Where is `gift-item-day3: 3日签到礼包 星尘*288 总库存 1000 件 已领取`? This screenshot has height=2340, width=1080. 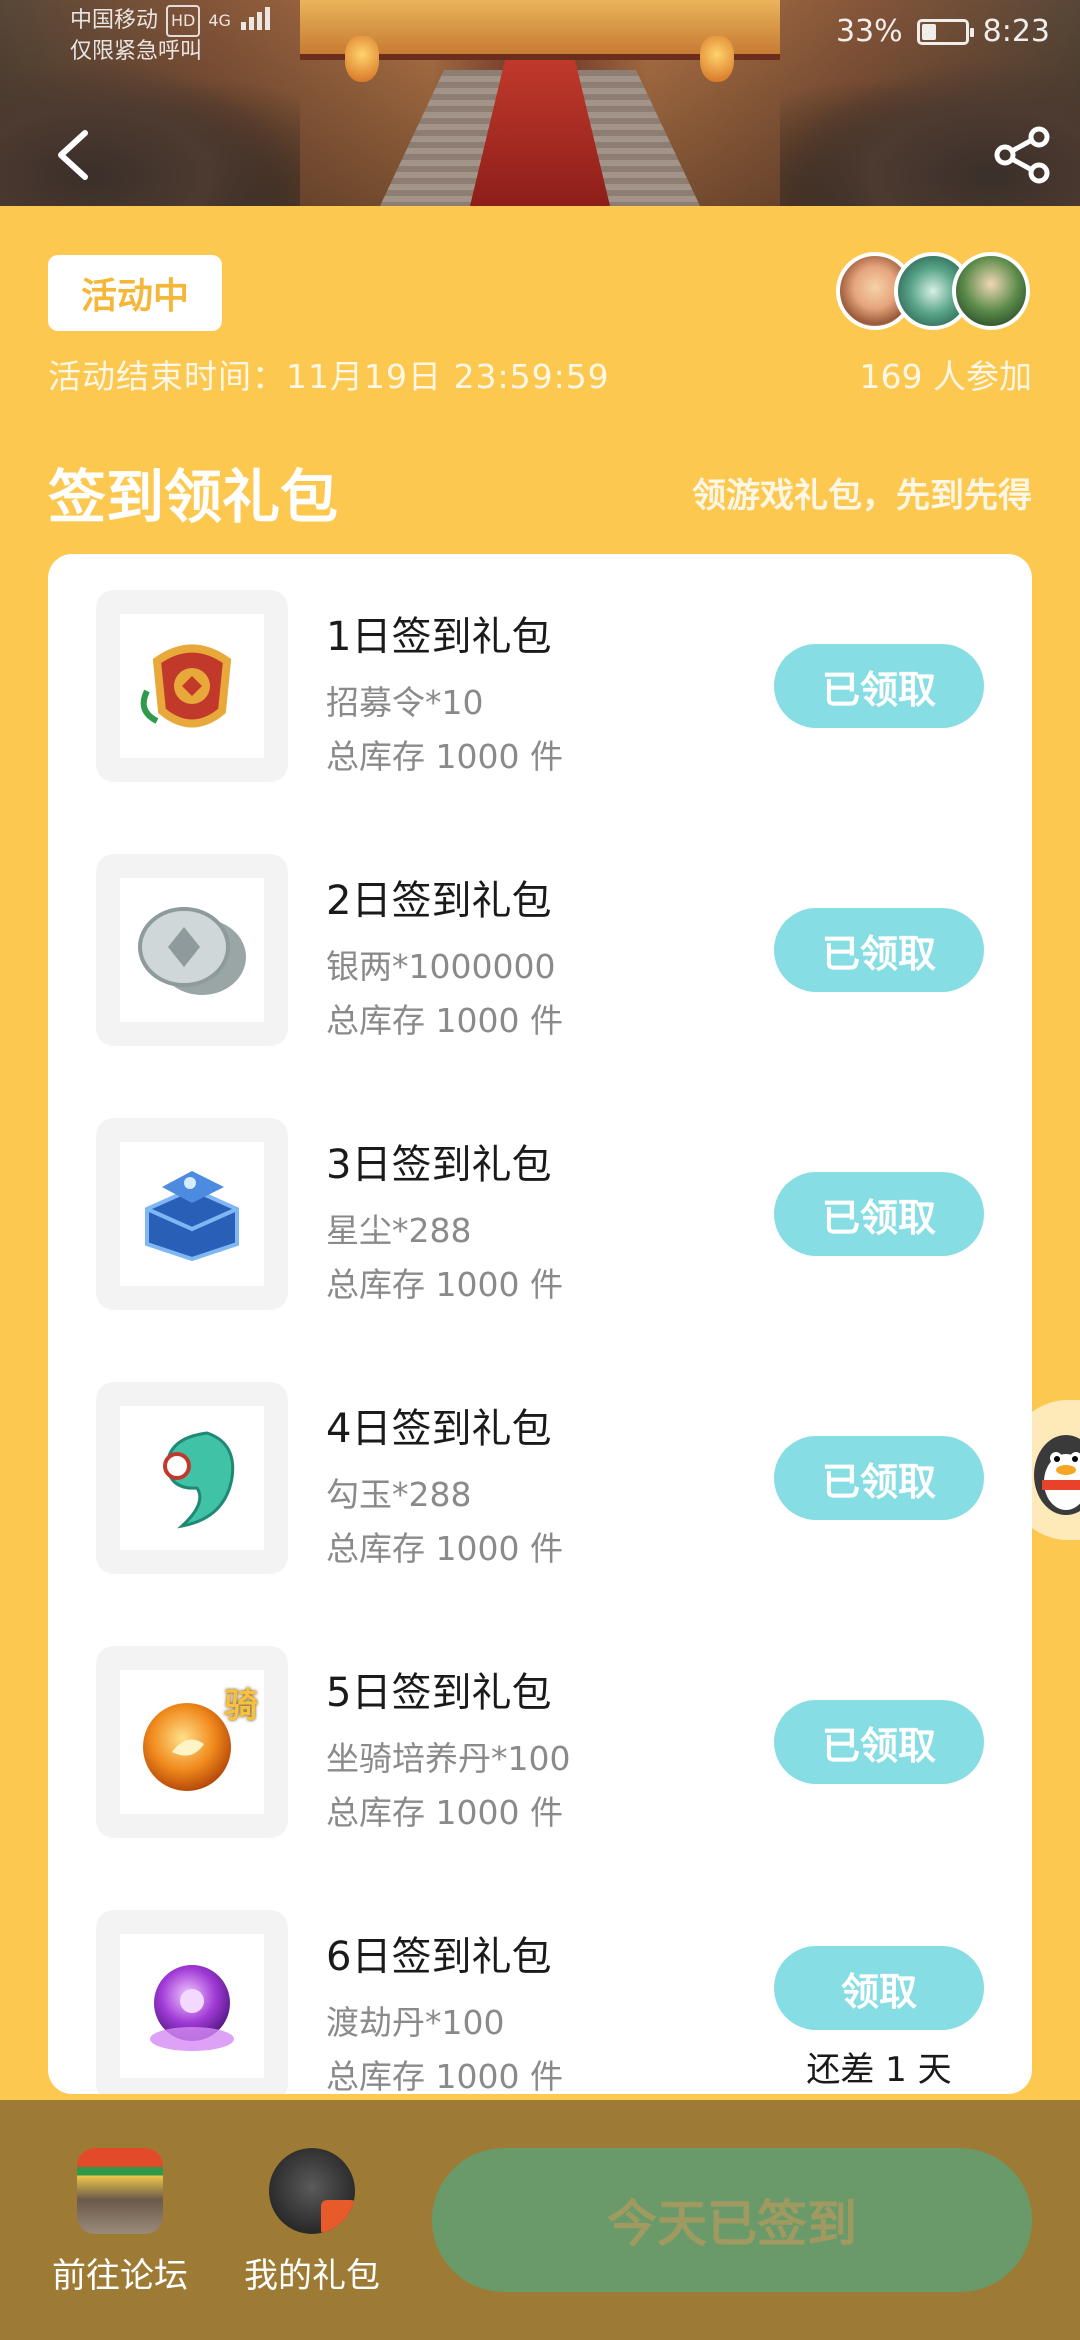 gift-item-day3: 3日签到礼包 星尘*288 总库存 1000 件 已领取 is located at coordinates (540, 1196).